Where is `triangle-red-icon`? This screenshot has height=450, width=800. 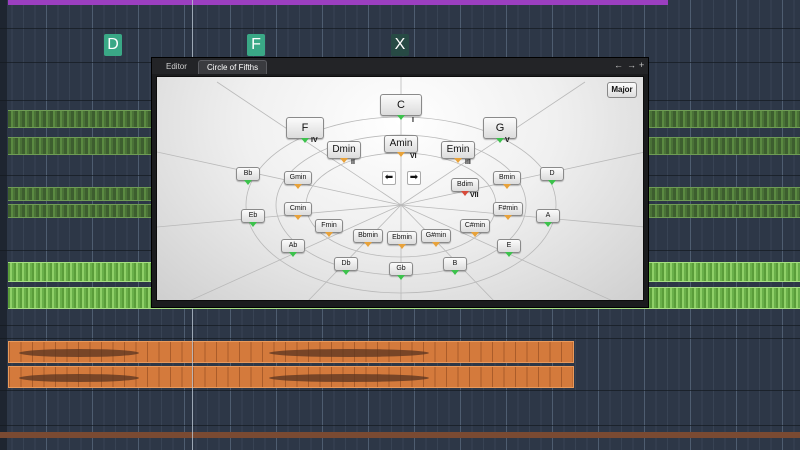
triangle-red-icon is located at coordinates (465, 193).